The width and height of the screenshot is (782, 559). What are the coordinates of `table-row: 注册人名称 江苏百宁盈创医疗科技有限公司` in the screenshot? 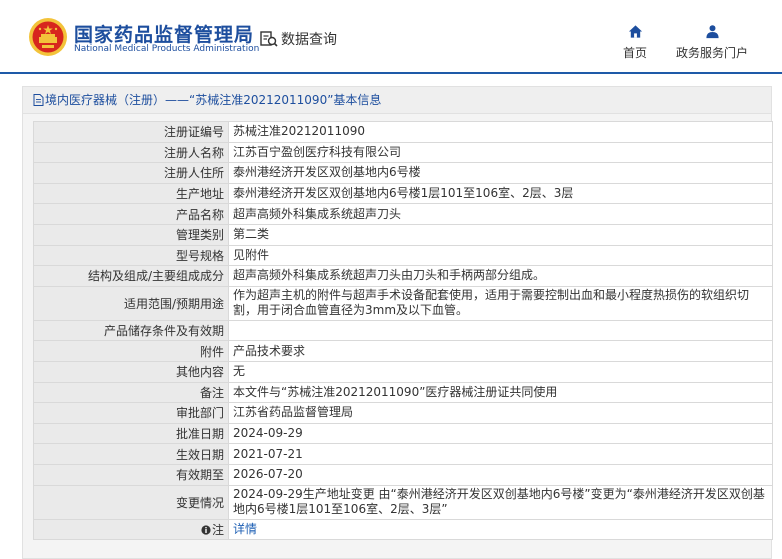 It's located at (403, 152).